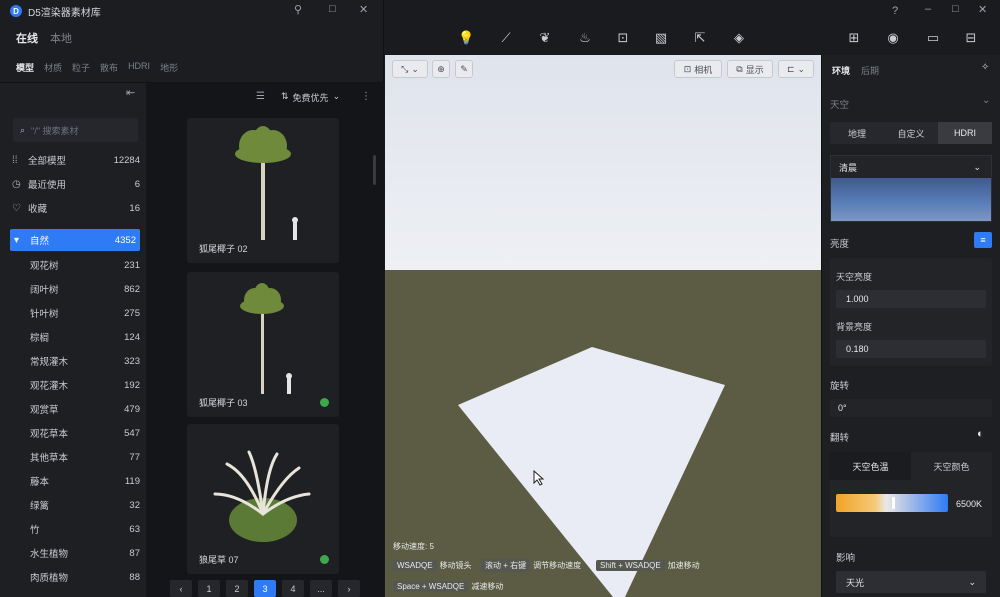 The width and height of the screenshot is (1000, 597). What do you see at coordinates (27, 38) in the screenshot?
I see `tab-online: 在线` at bounding box center [27, 38].